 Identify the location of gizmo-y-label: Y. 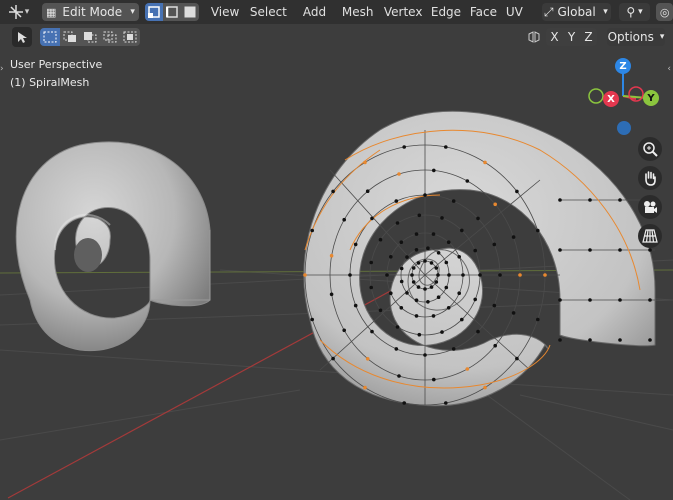
(651, 98).